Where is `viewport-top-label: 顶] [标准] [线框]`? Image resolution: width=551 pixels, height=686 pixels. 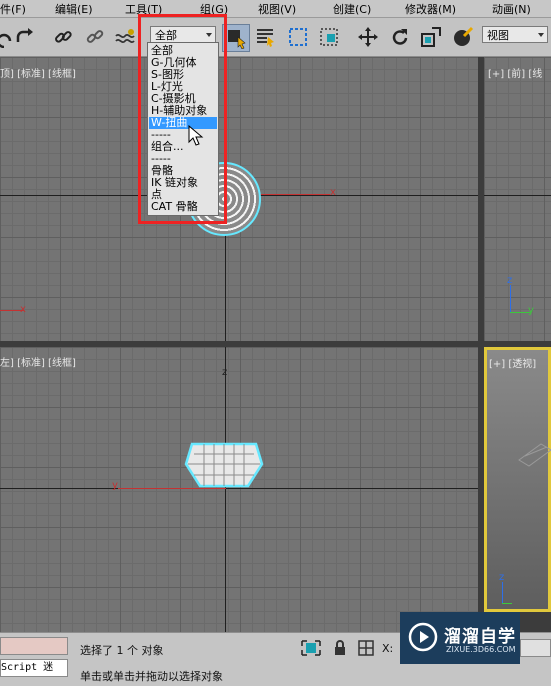
viewport-top-label: 顶] [标准] [线框] is located at coordinates (38, 72).